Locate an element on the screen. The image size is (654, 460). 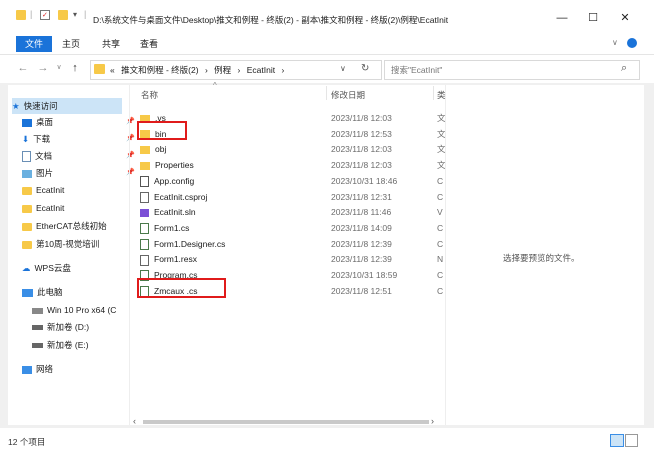
back-button: ← is located at coordinates (23, 68).